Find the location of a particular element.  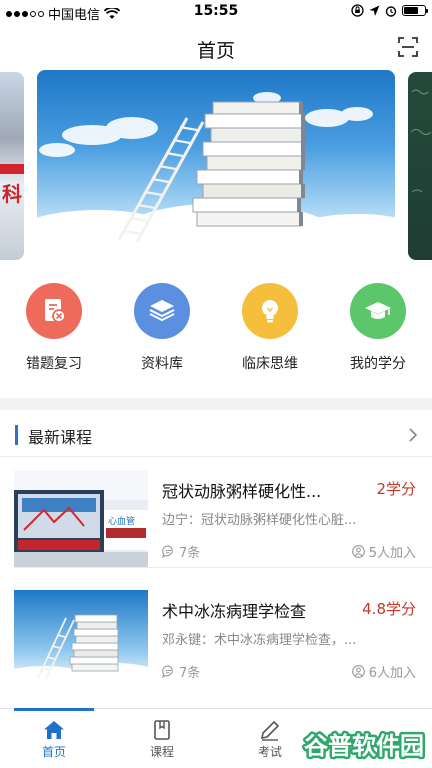

home-icon is located at coordinates (54, 730).